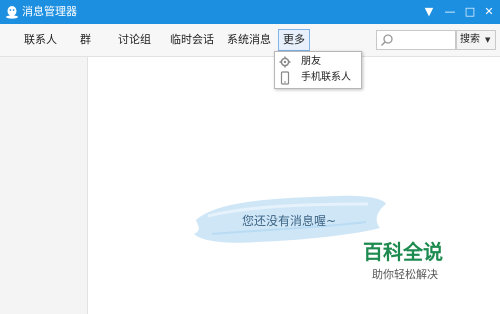  I want to click on minimize-button: —, so click(450, 12).